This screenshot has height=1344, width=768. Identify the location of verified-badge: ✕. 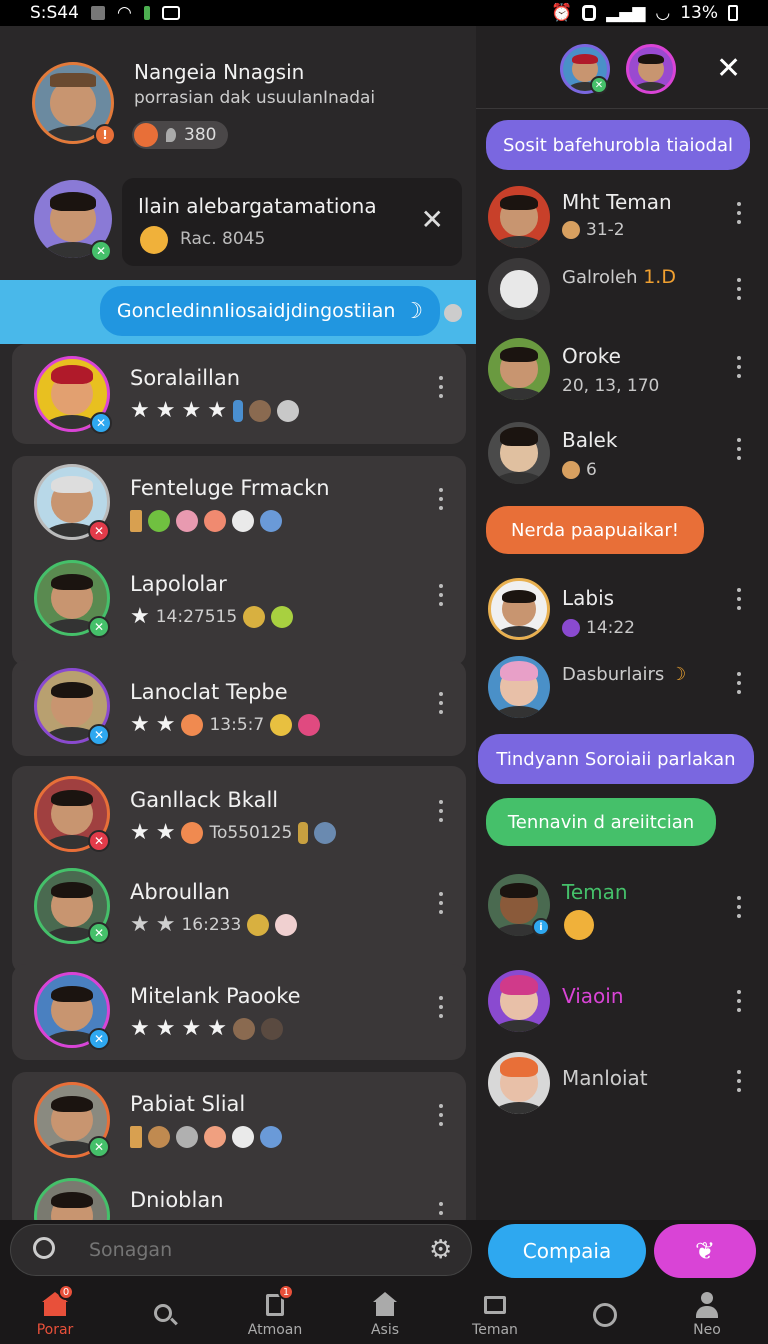
(99, 735).